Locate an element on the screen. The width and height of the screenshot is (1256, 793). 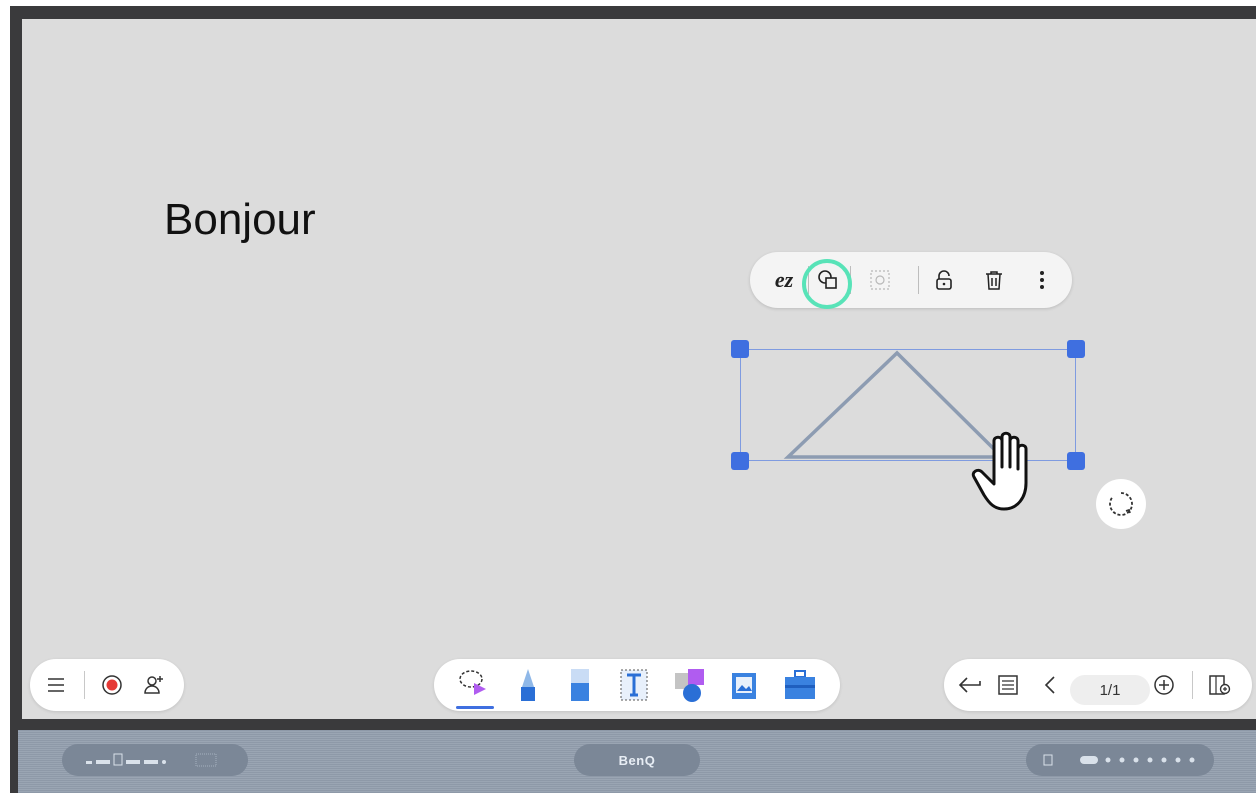
front-ports is located at coordinates (155, 760).